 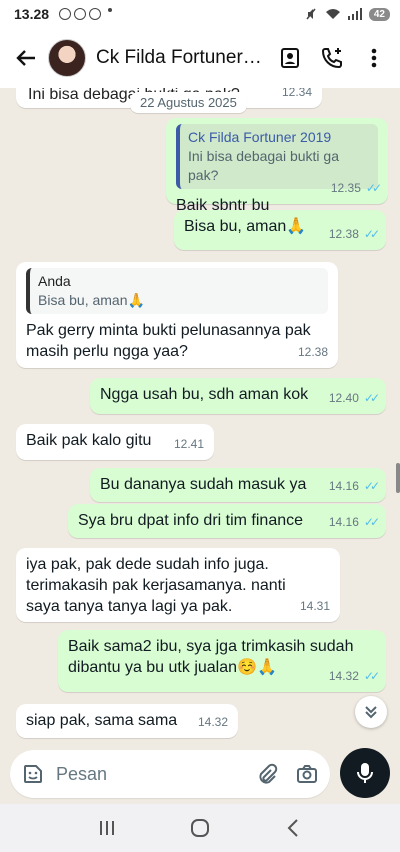 What do you see at coordinates (110, 10) in the screenshot?
I see `more-notifications-icon` at bounding box center [110, 10].